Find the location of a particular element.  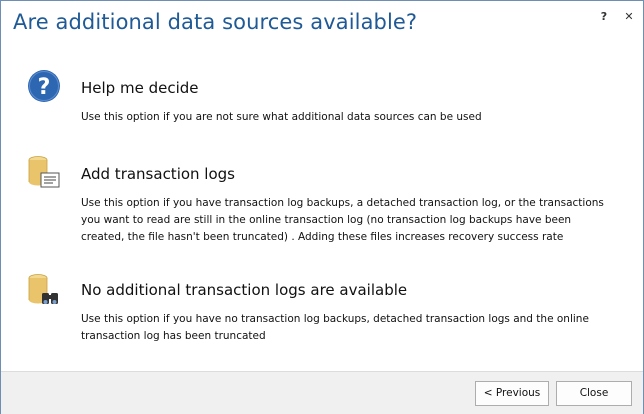

database-binoculars-icon is located at coordinates (44, 291).